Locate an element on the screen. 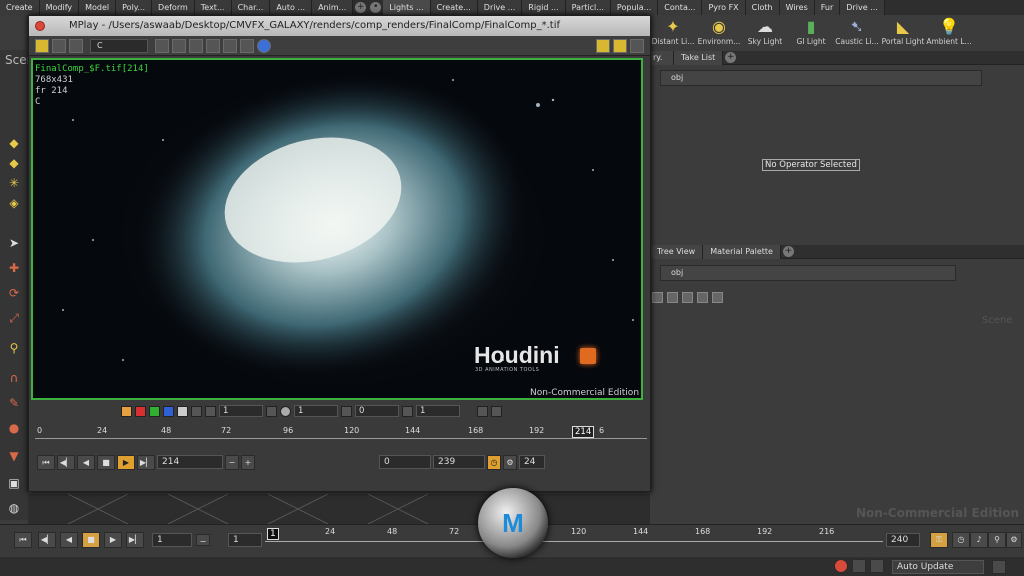 This screenshot has height=576, width=1024. list-mode-icon is located at coordinates (657, 297).